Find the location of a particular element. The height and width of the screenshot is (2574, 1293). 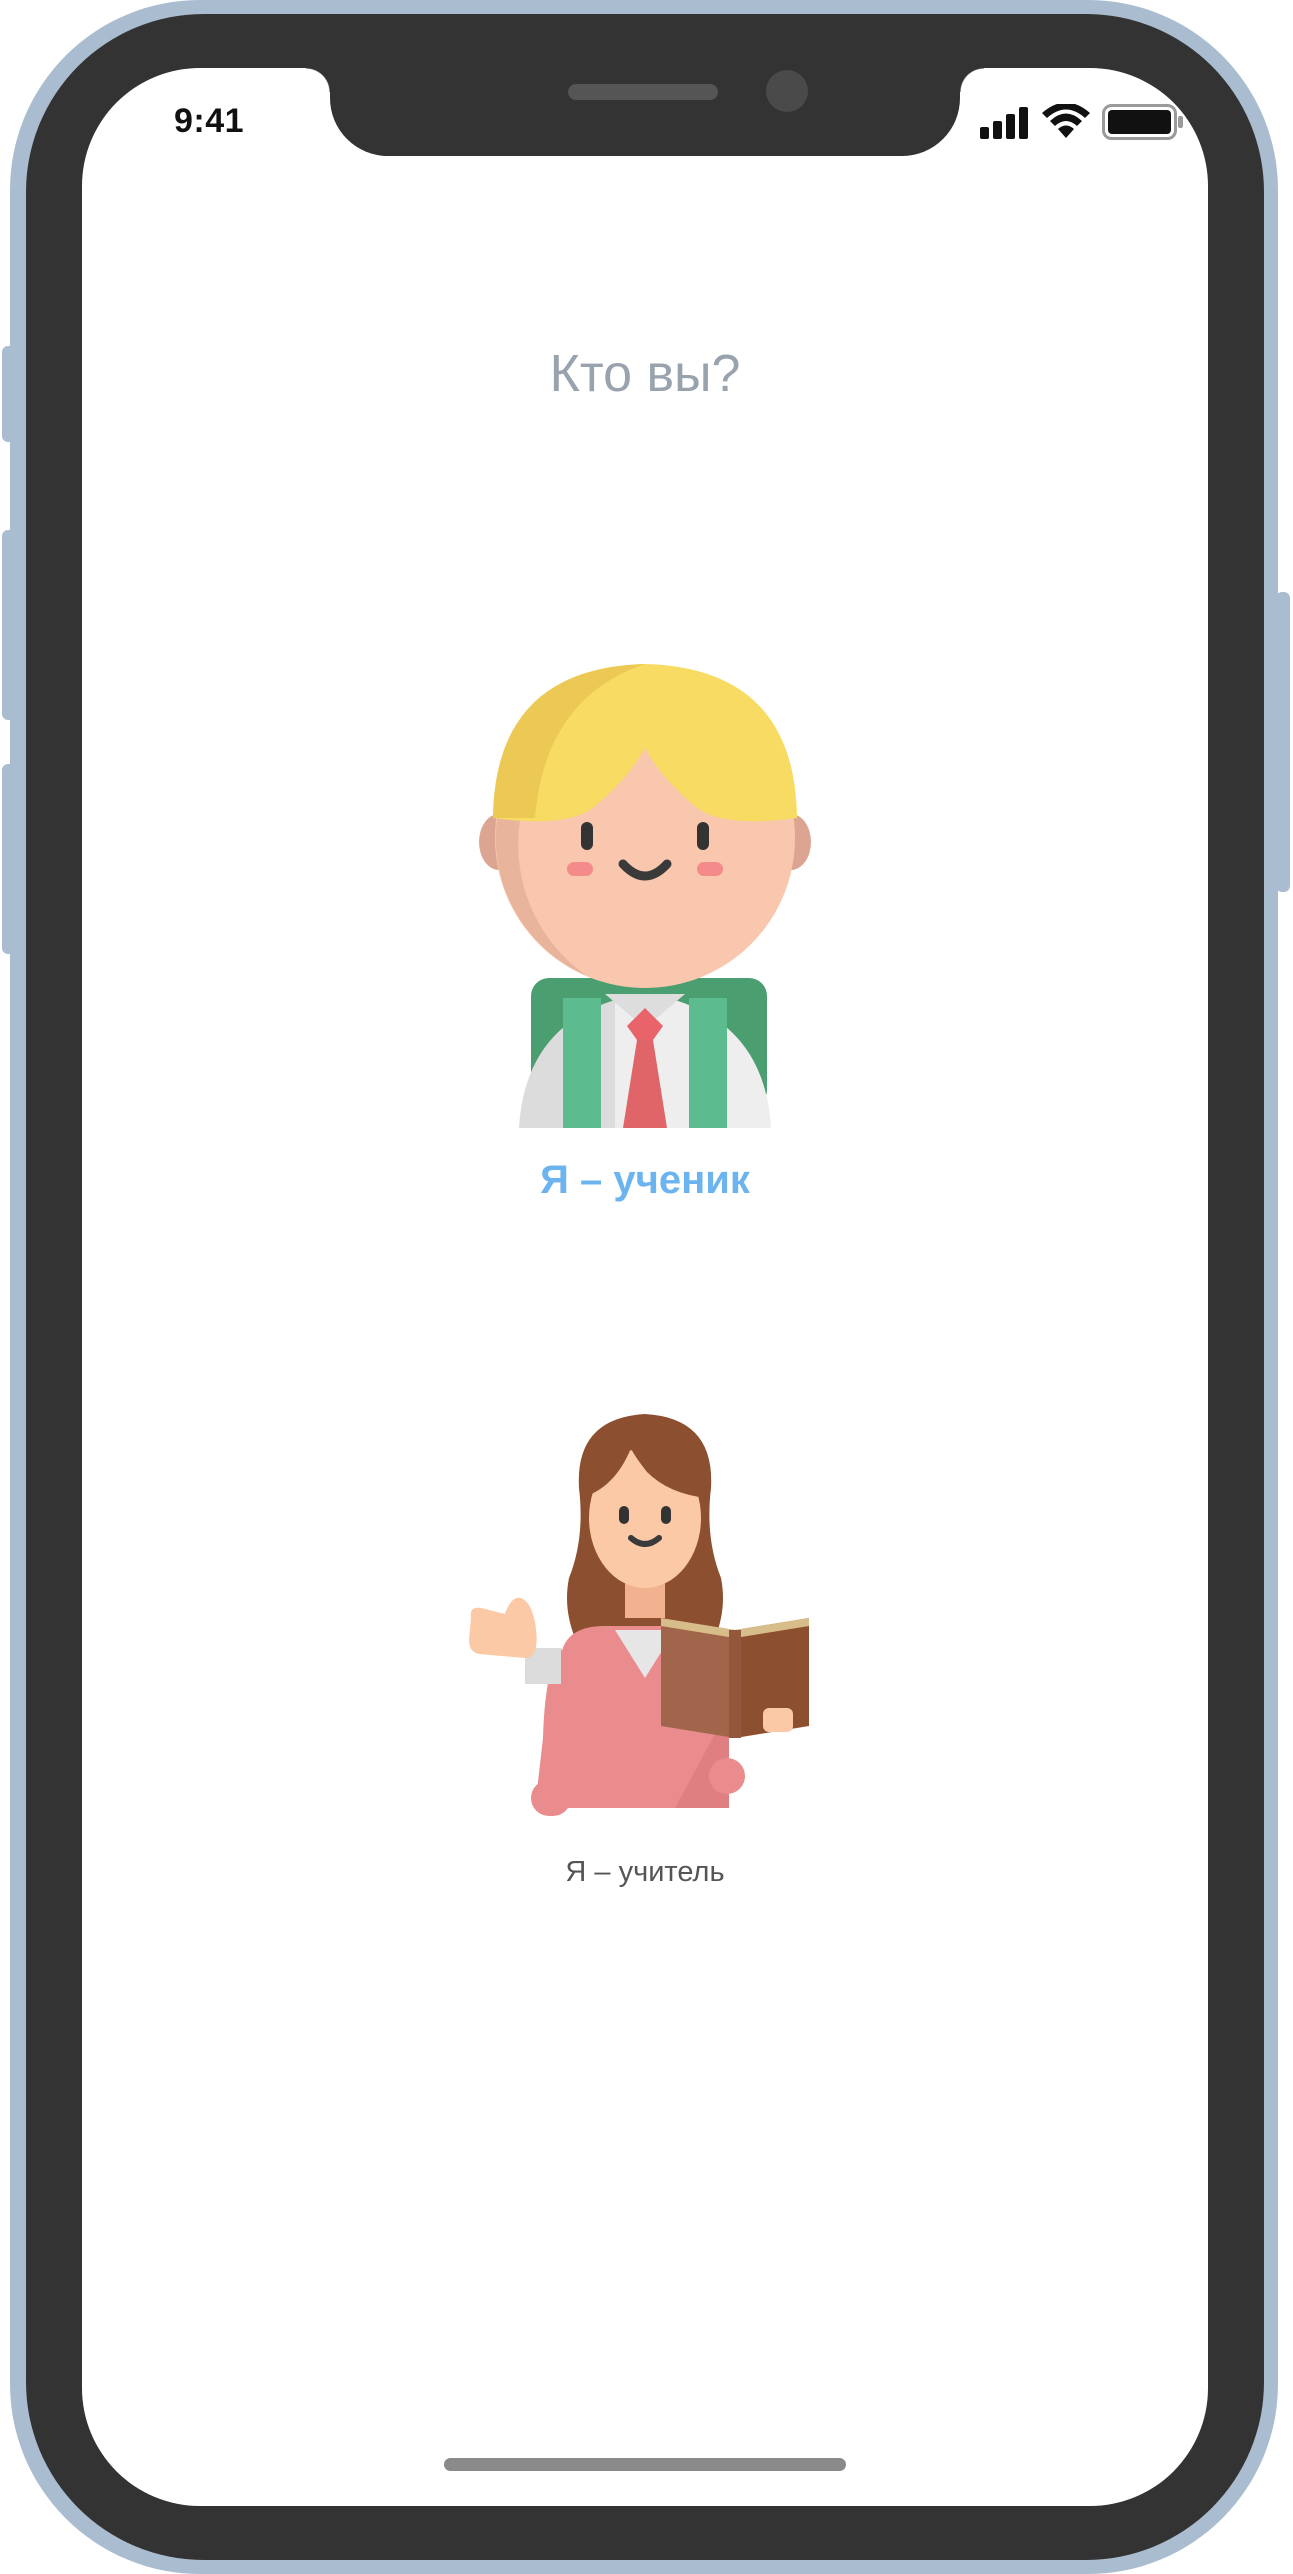

speaker is located at coordinates (643, 92).